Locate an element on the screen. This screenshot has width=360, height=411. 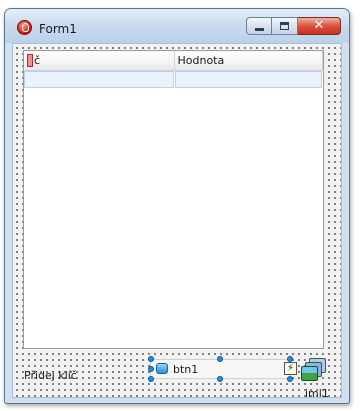
add-key-label: Přidej klíč is located at coordinates (50, 375).